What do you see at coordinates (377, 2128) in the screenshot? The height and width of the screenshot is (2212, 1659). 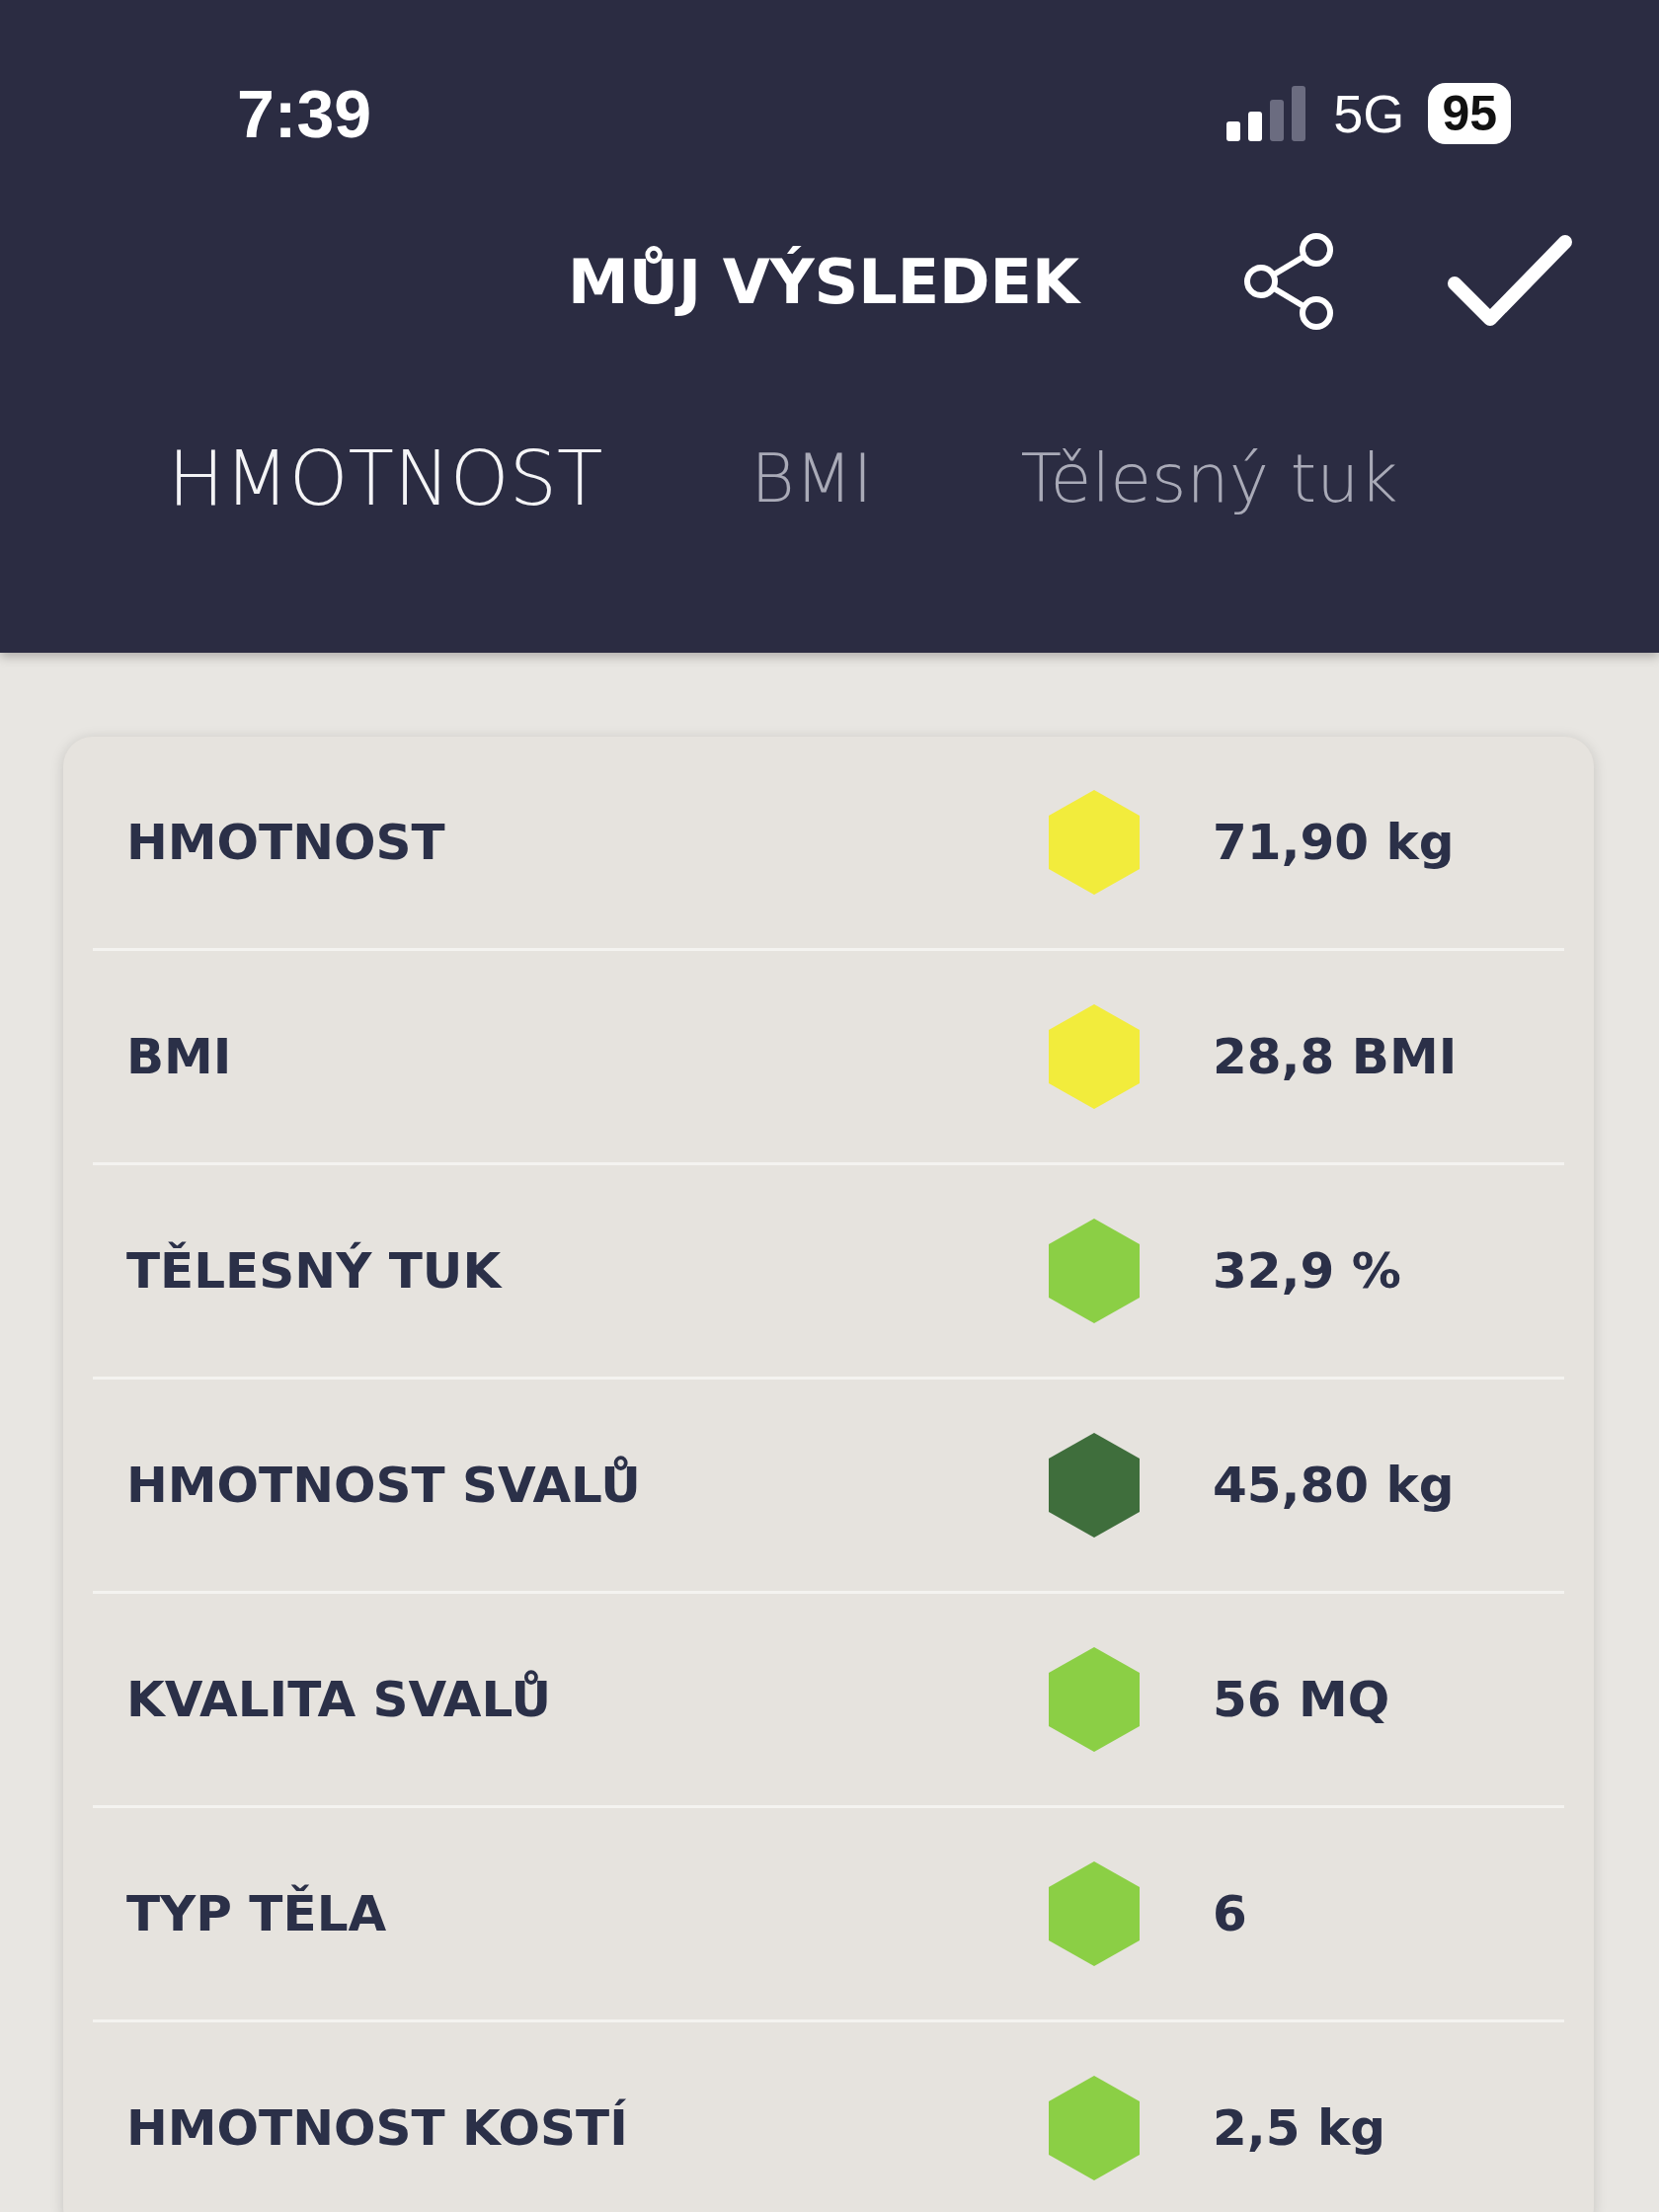 I see `metric-label: HMOTNOST KOSTÍ` at bounding box center [377, 2128].